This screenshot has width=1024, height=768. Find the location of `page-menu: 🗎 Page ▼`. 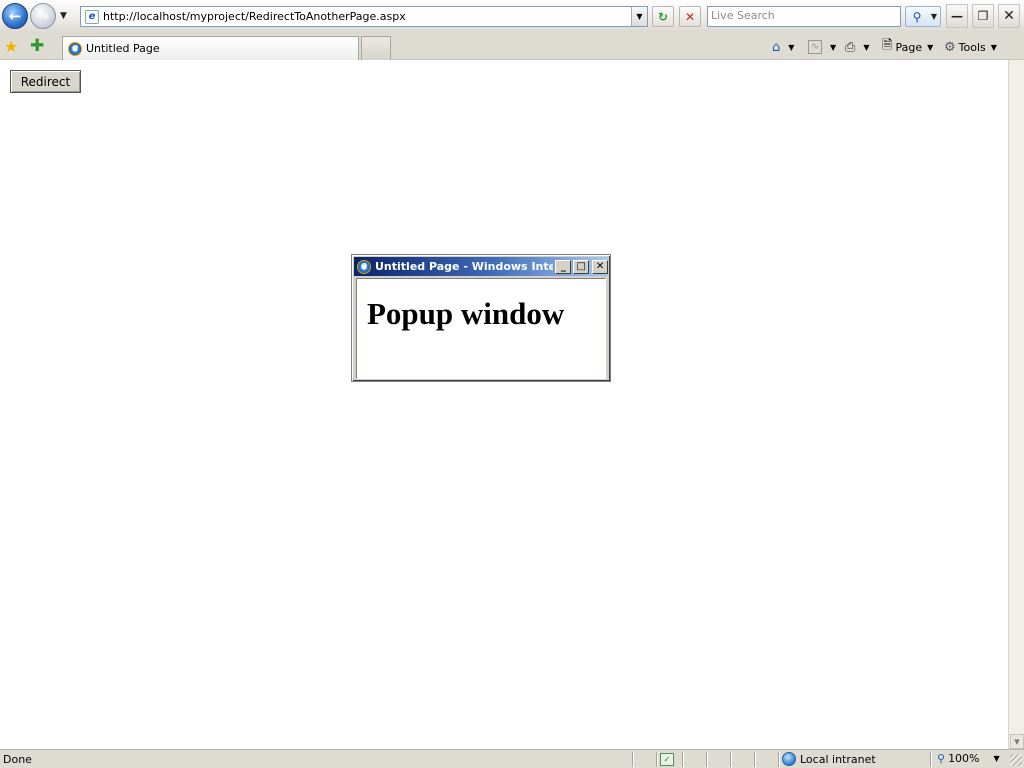

page-menu: 🗎 Page ▼ is located at coordinates (907, 47).